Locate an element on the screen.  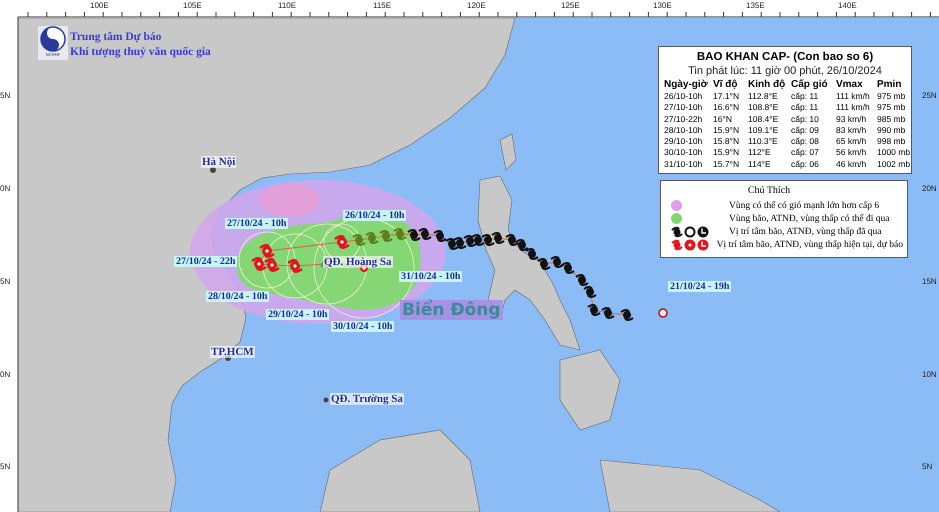
longitude-label: 105E is located at coordinates (192, 5).